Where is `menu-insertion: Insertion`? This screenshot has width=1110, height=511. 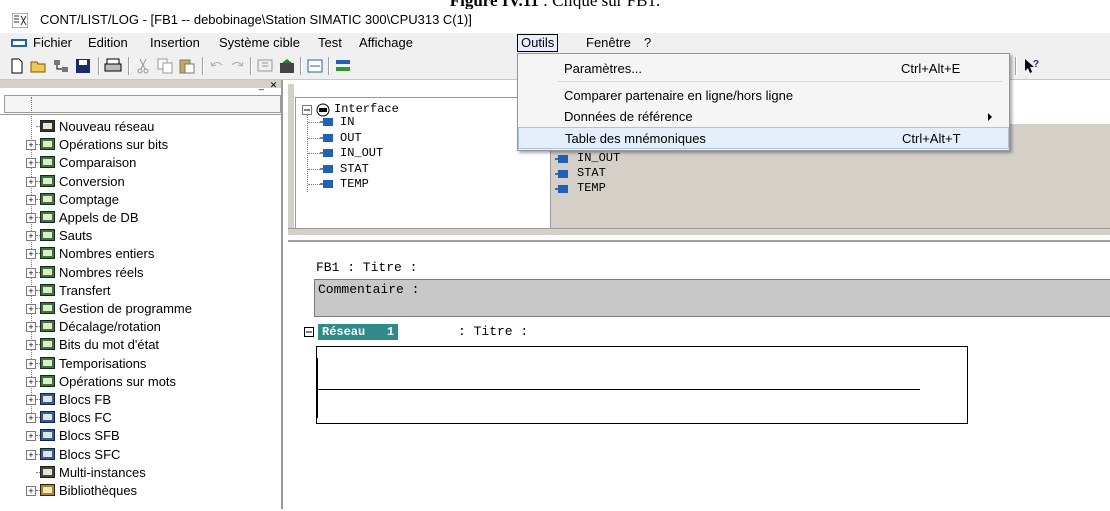
menu-insertion: Insertion is located at coordinates (175, 43).